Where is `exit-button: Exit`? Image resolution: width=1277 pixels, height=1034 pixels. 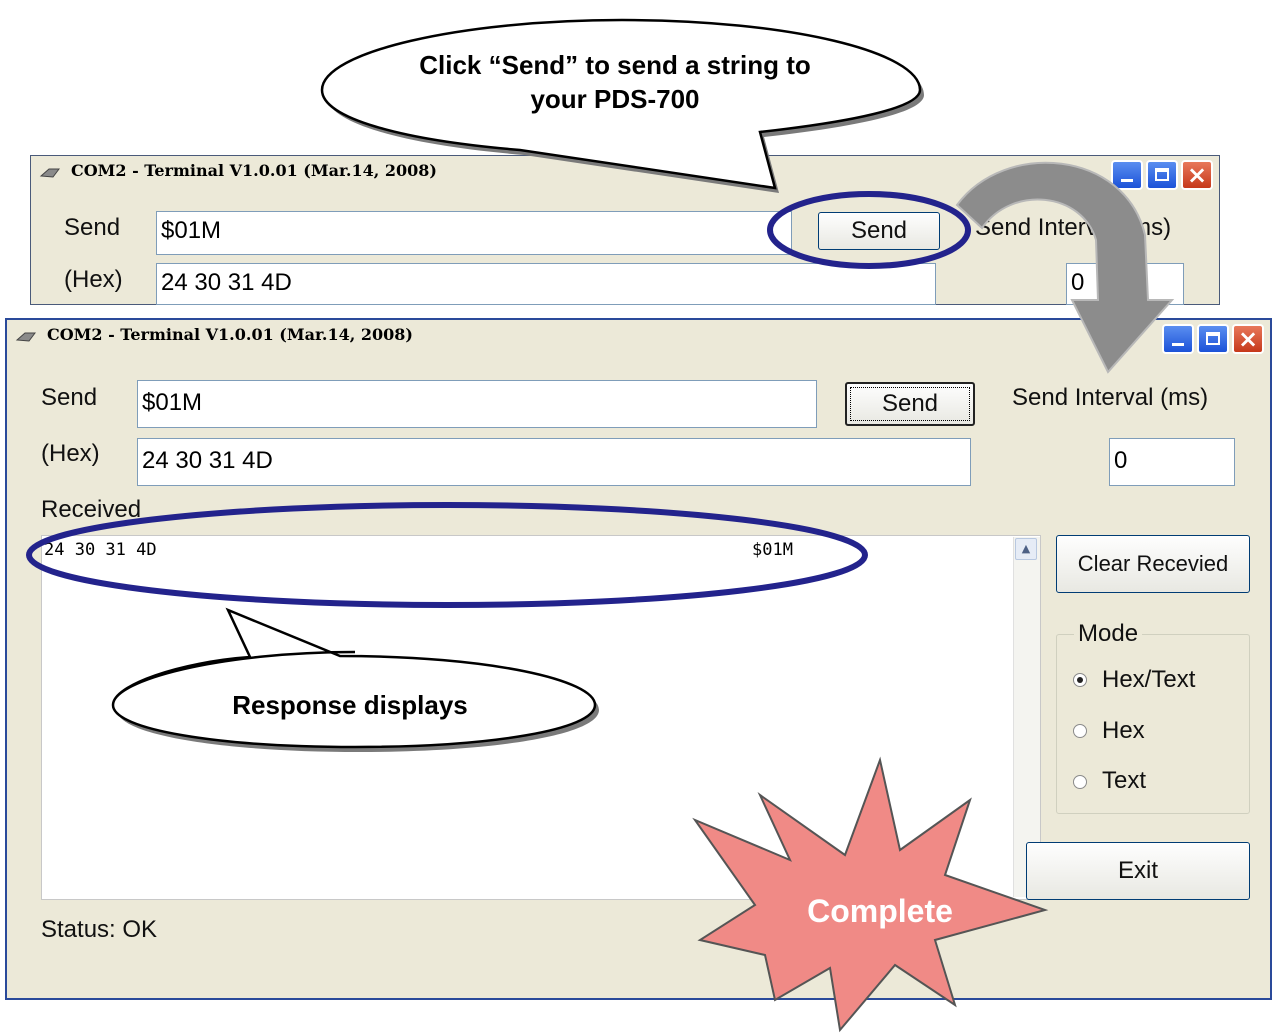
exit-button: Exit is located at coordinates (1138, 871).